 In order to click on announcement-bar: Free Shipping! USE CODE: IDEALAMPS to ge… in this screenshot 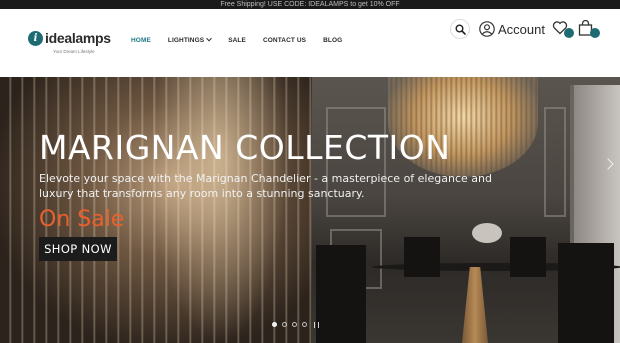, I will do `click(310, 4)`.